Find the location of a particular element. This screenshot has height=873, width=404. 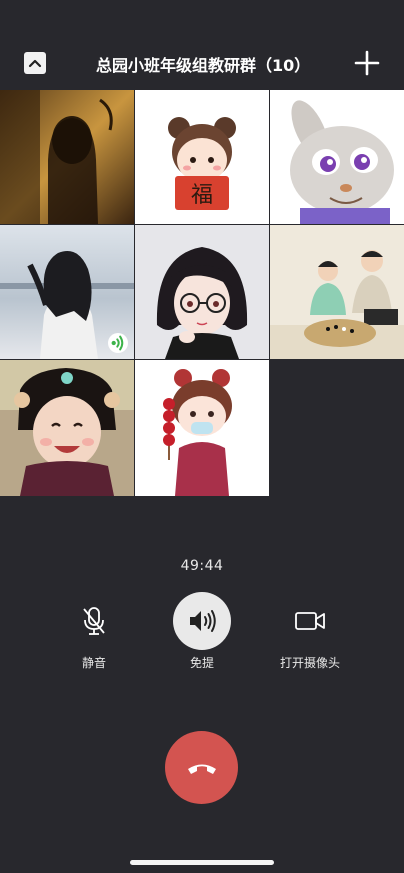

empty-tile is located at coordinates (337, 428).